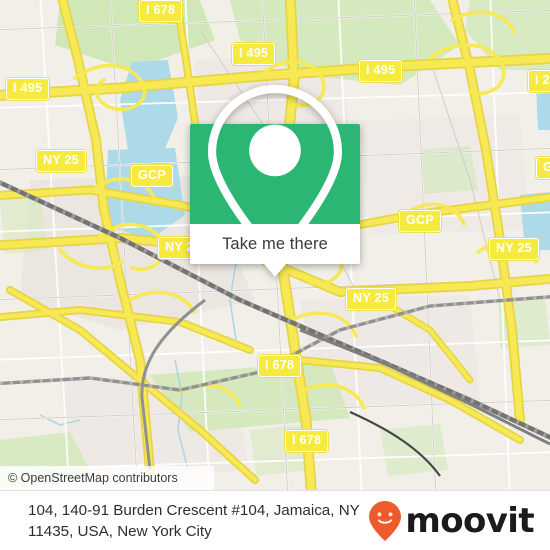  I want to click on map-shield-i495-left: I 495, so click(28, 89).